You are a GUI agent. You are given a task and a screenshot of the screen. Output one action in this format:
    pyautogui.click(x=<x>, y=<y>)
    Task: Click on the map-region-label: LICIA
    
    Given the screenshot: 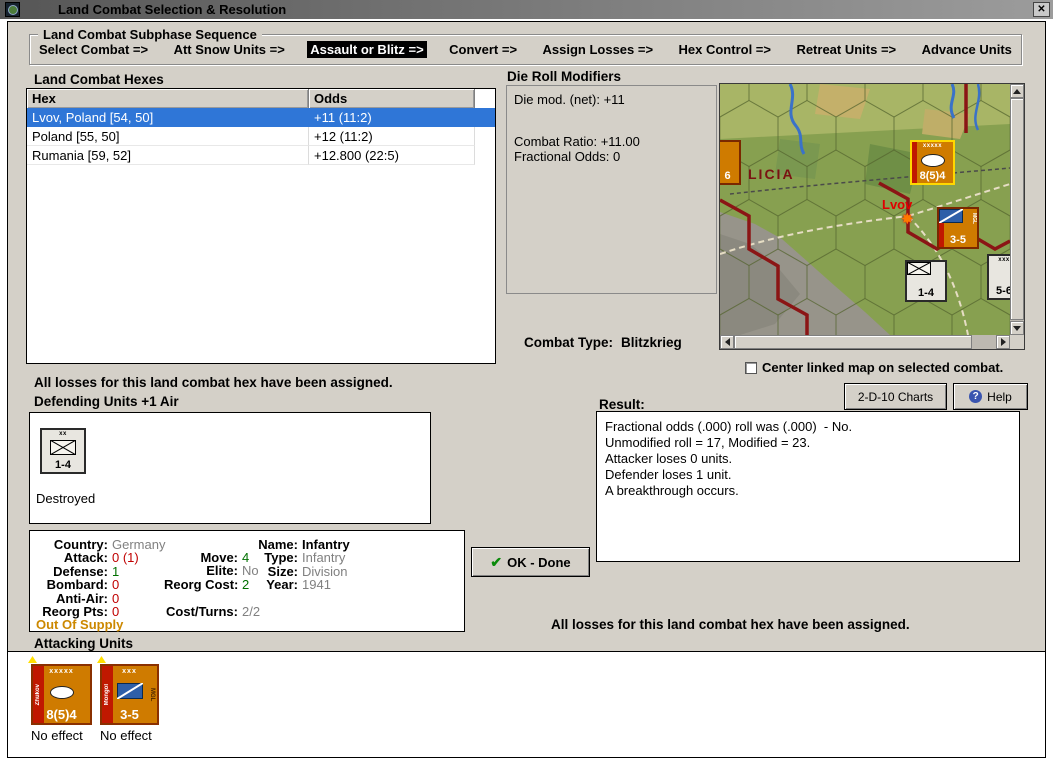 What is the action you would take?
    pyautogui.click(x=771, y=174)
    